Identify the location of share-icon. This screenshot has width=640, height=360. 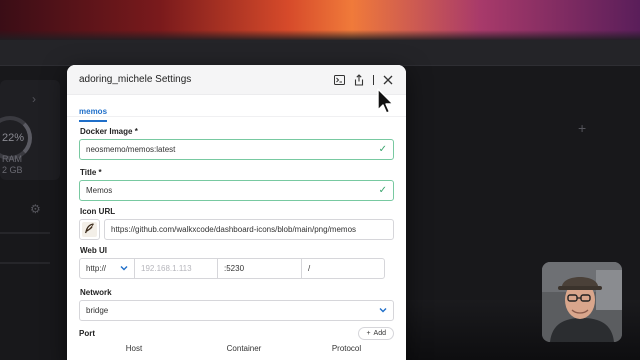
(359, 79).